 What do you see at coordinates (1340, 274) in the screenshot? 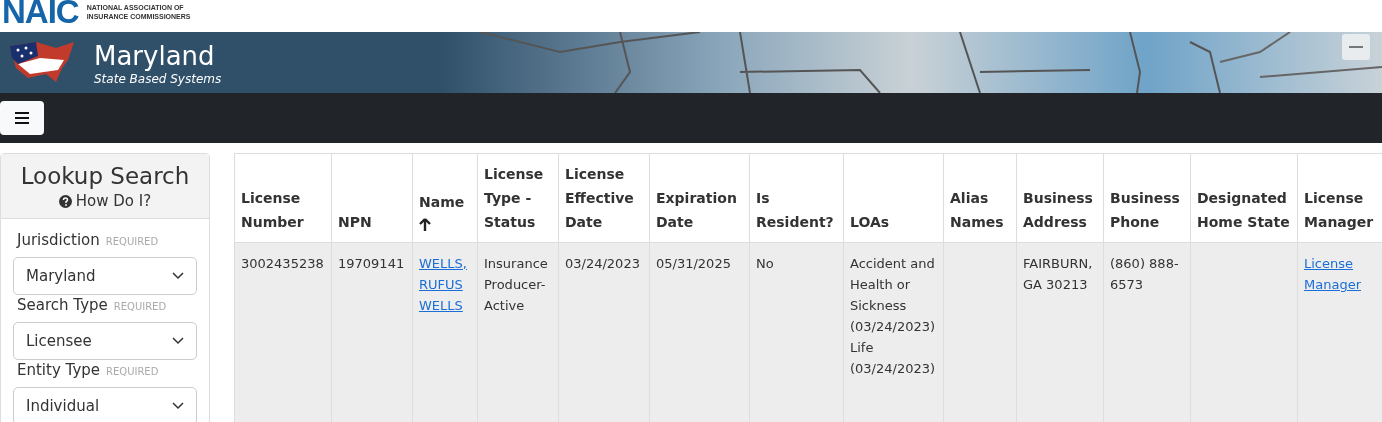
I see `table-link: License Manager` at bounding box center [1340, 274].